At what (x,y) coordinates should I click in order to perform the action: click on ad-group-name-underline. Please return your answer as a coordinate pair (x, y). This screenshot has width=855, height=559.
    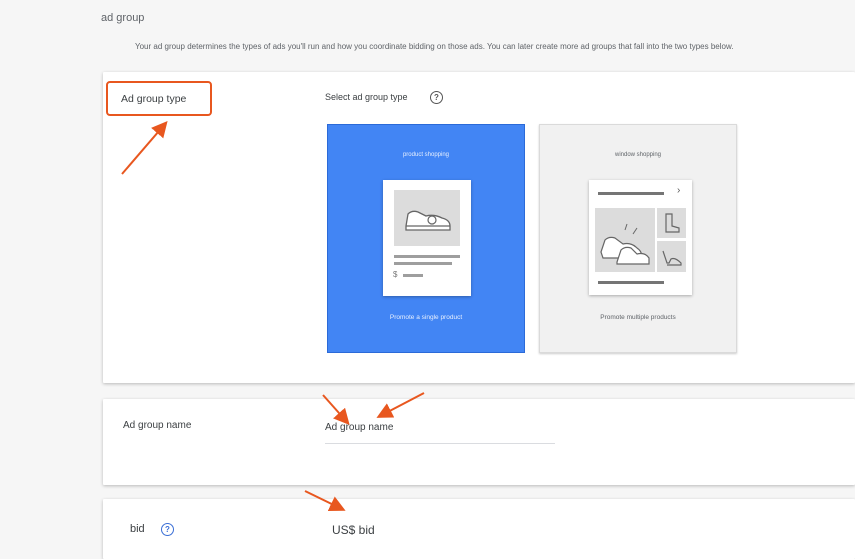
    Looking at the image, I should click on (440, 443).